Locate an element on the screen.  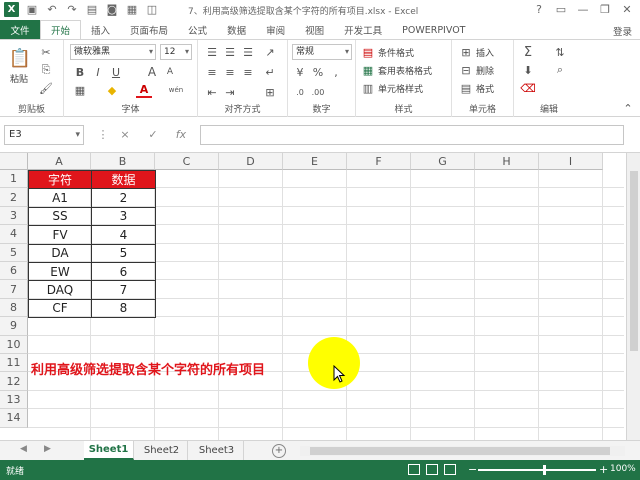
column-header-a: A is located at coordinates (59, 161).